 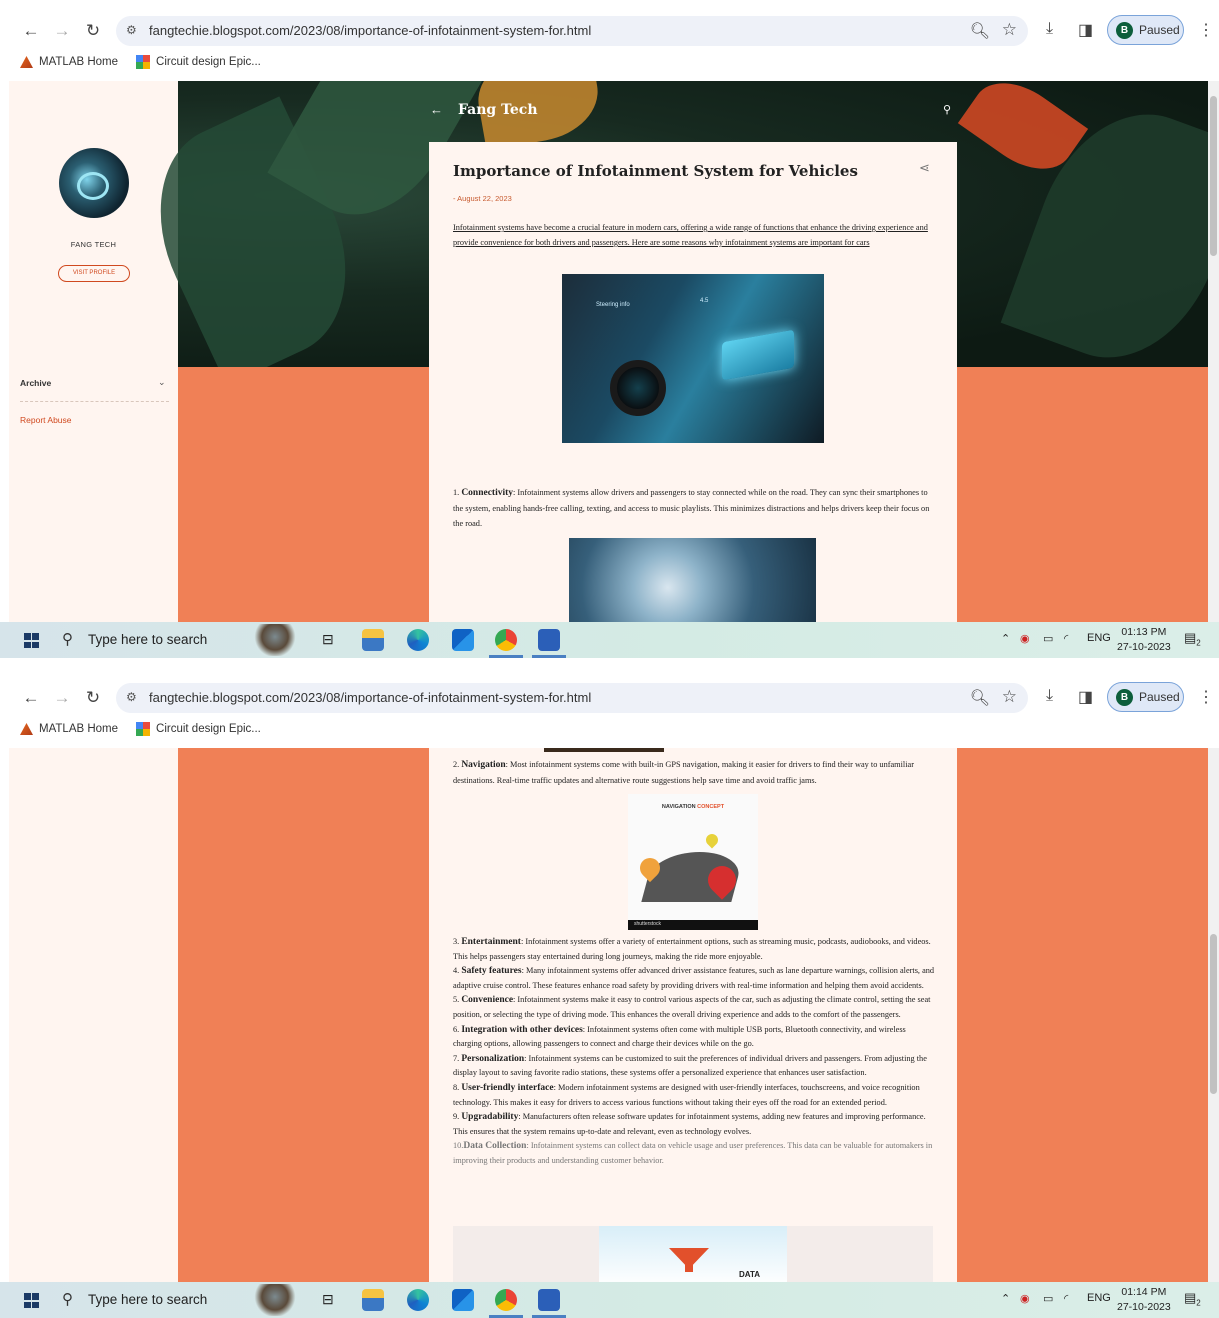 I want to click on notification-count: 2, so click(x=1198, y=643).